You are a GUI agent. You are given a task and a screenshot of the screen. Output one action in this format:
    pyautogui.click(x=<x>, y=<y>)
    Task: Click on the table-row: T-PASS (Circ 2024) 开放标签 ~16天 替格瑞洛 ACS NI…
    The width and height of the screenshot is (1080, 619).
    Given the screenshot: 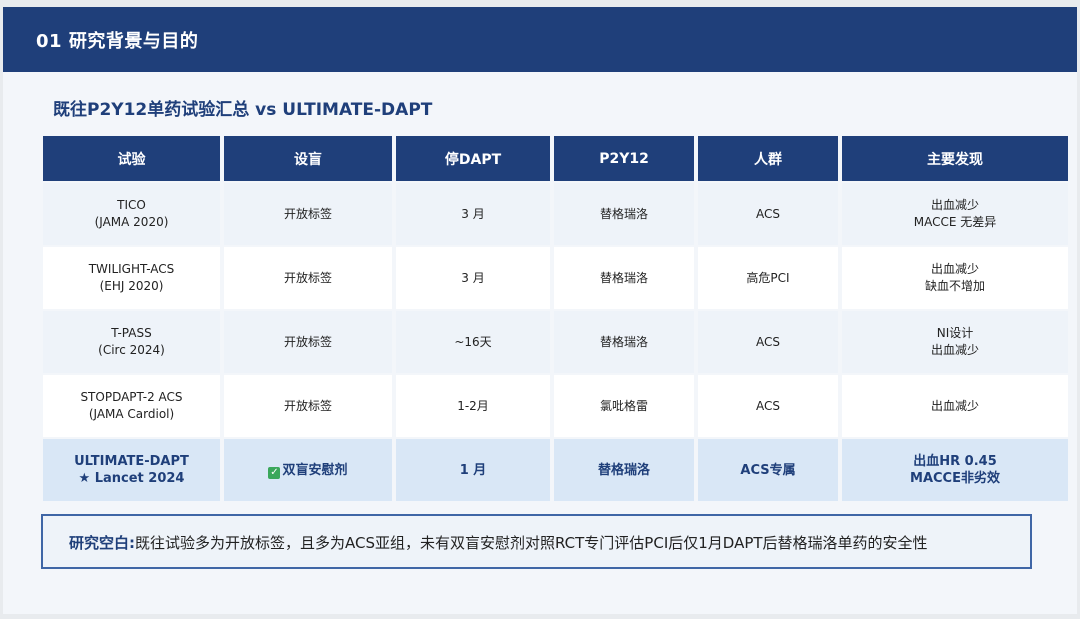 What is the action you would take?
    pyautogui.click(x=555, y=342)
    